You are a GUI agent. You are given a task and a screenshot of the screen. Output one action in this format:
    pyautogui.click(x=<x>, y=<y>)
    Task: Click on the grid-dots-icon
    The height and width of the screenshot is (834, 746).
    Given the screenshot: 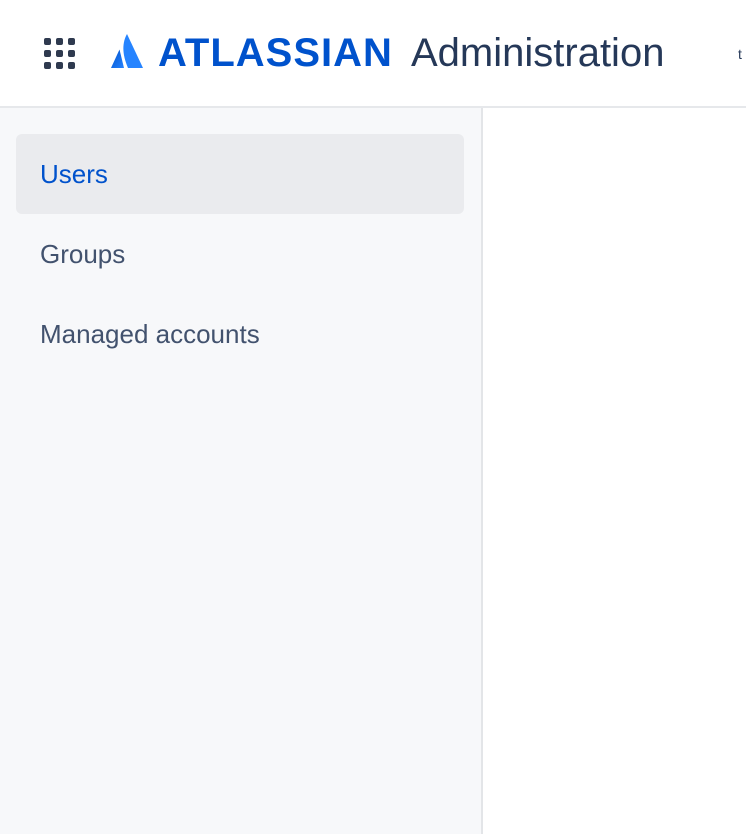 What is the action you would take?
    pyautogui.click(x=60, y=54)
    